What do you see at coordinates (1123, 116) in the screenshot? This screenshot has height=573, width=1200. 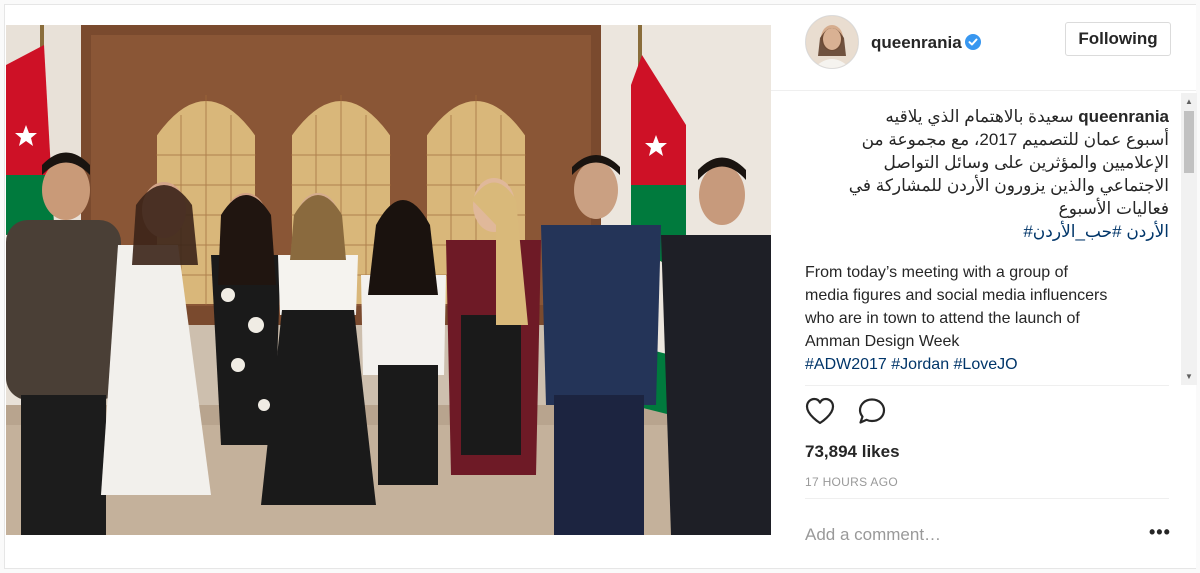 I see `caption-username: queenrania` at bounding box center [1123, 116].